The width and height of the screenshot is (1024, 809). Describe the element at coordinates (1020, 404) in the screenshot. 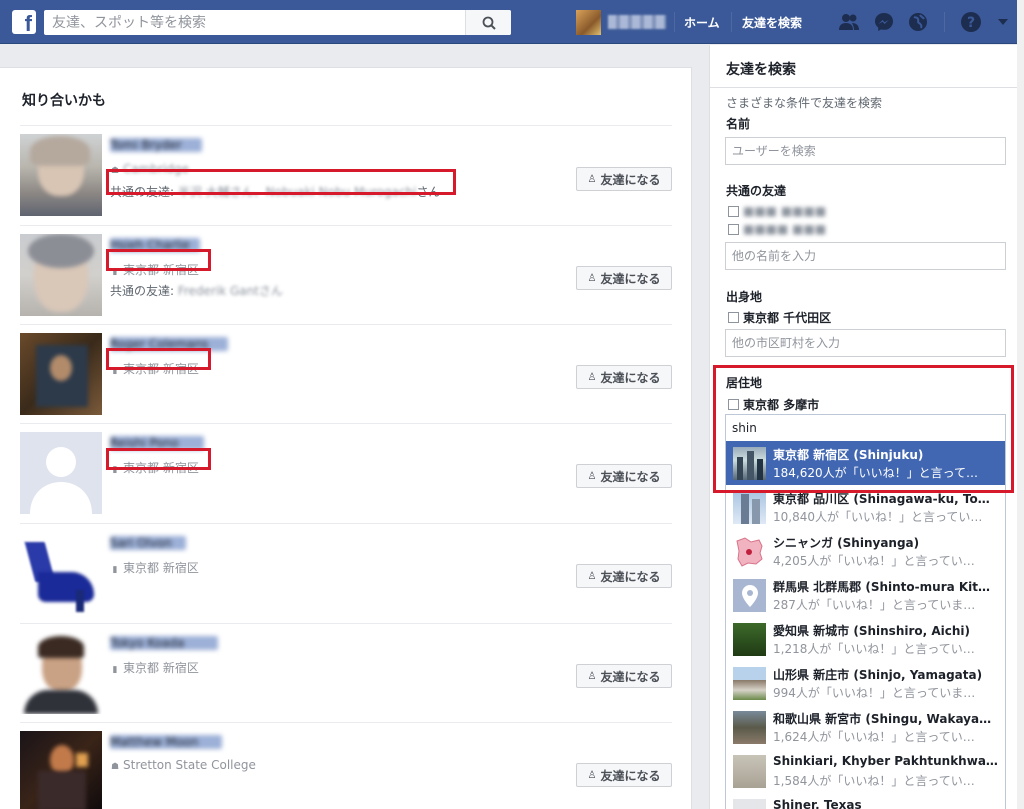

I see `page-scrollbar` at that location.